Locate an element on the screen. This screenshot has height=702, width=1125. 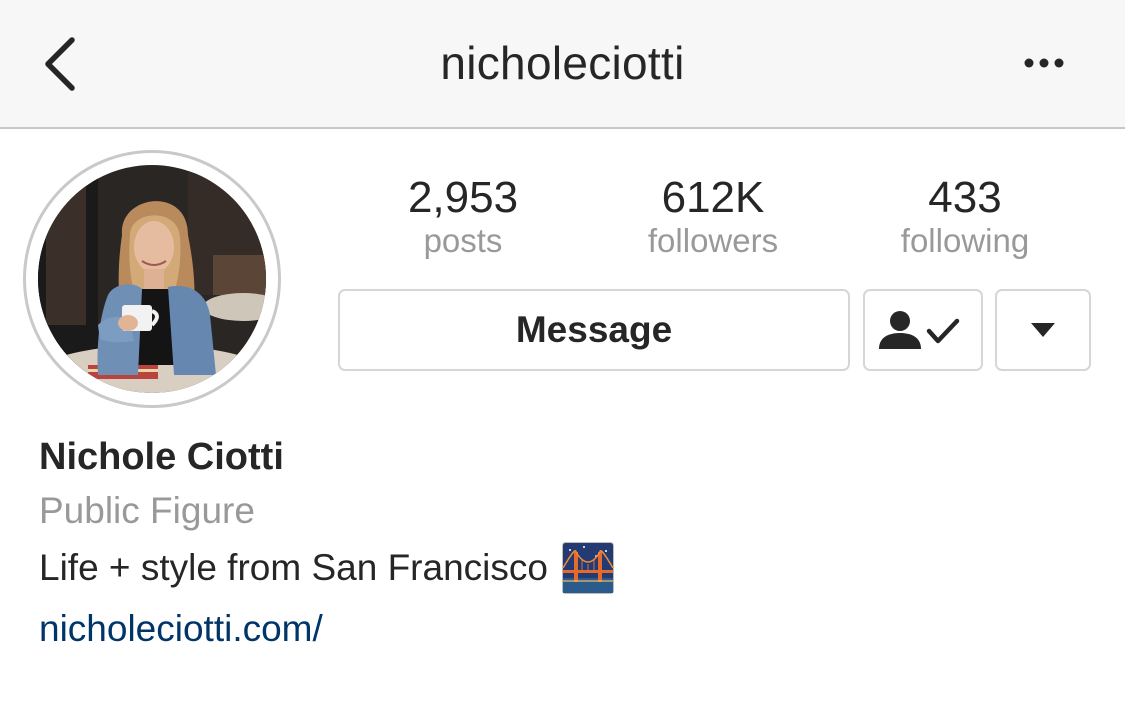
suggested-accounts-dropdown-button is located at coordinates (1043, 330).